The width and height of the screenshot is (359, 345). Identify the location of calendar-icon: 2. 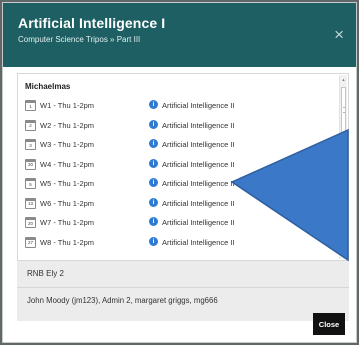
(30, 125).